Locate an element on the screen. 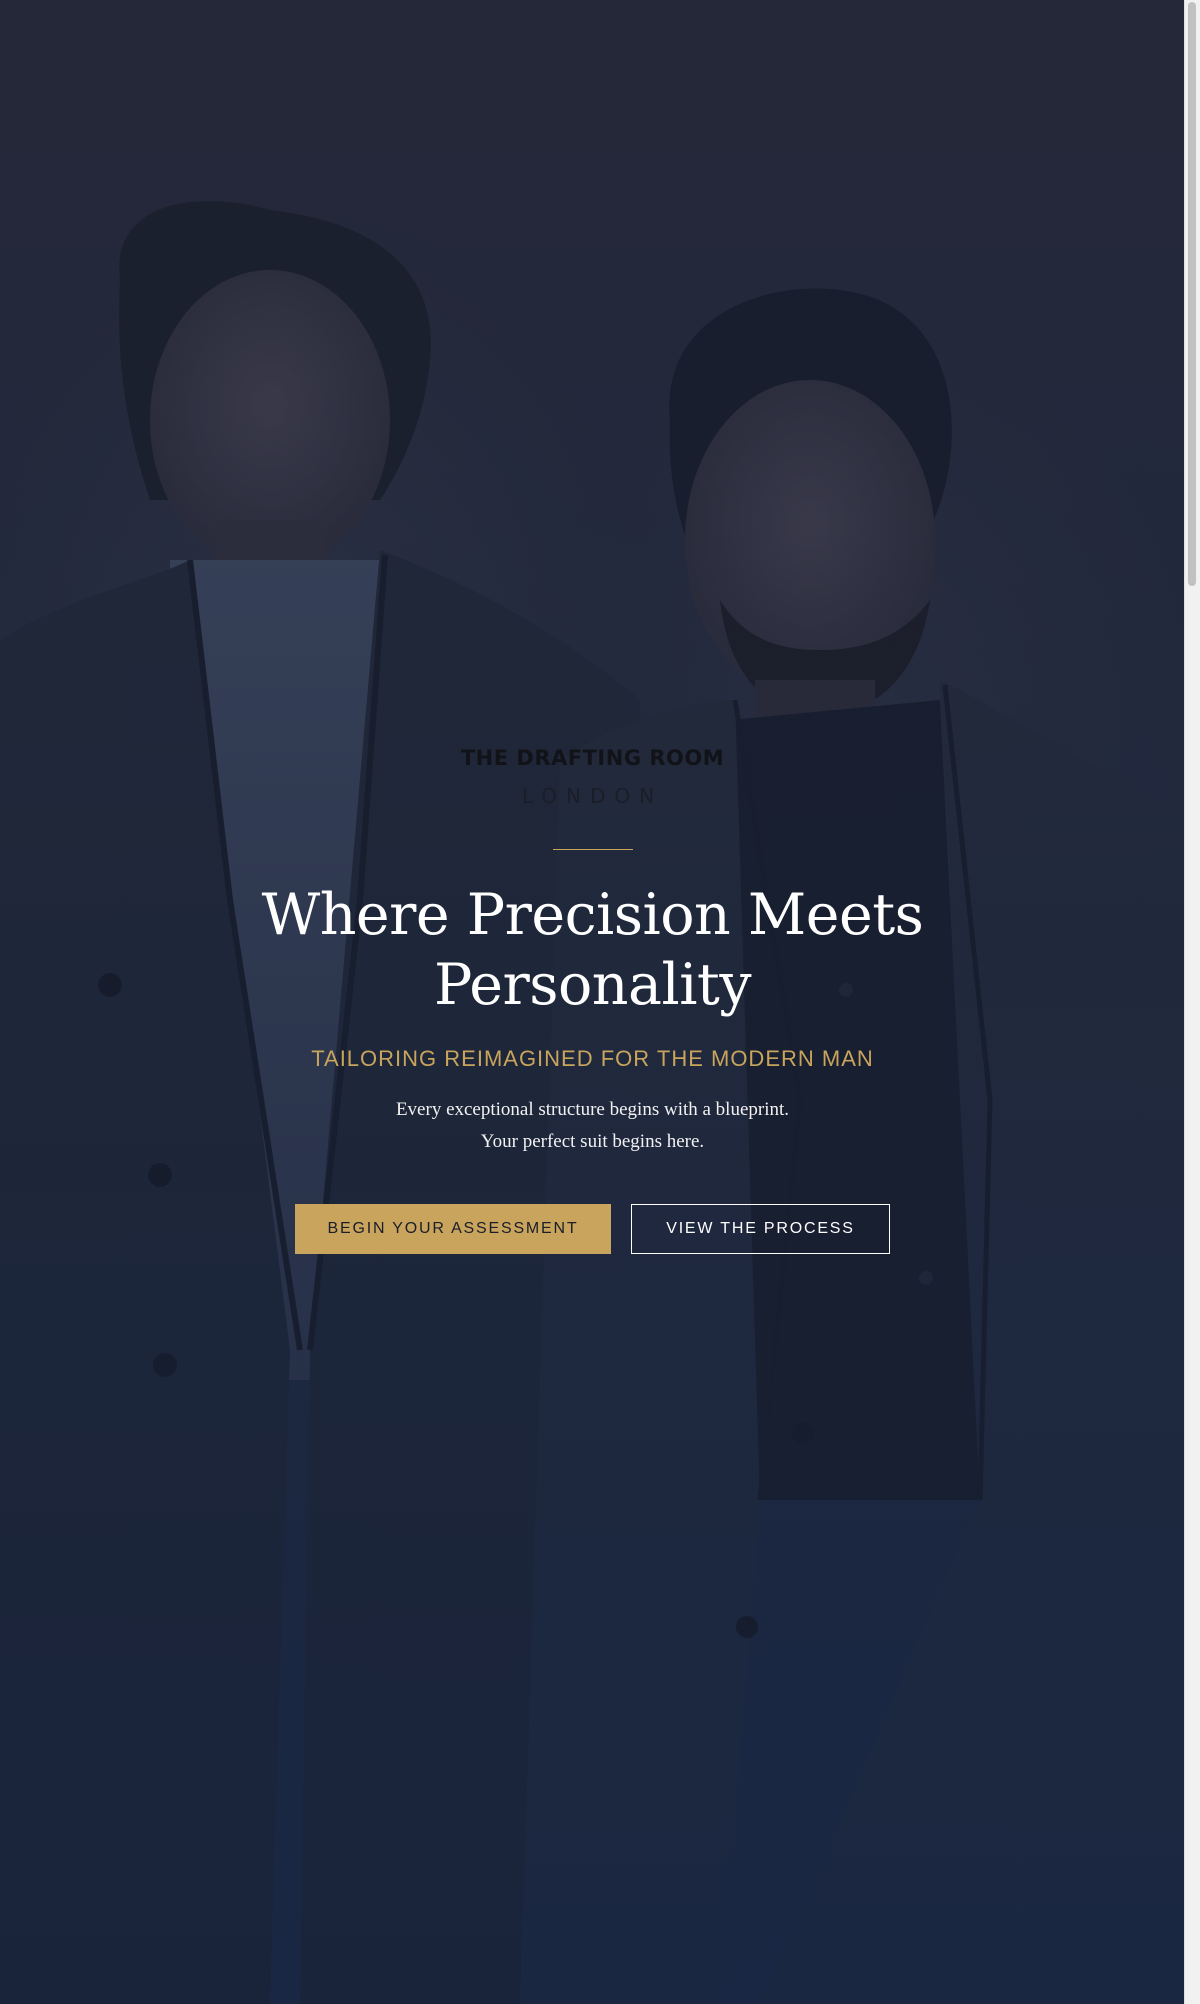 The height and width of the screenshot is (2004, 1200). gold-divider is located at coordinates (593, 849).